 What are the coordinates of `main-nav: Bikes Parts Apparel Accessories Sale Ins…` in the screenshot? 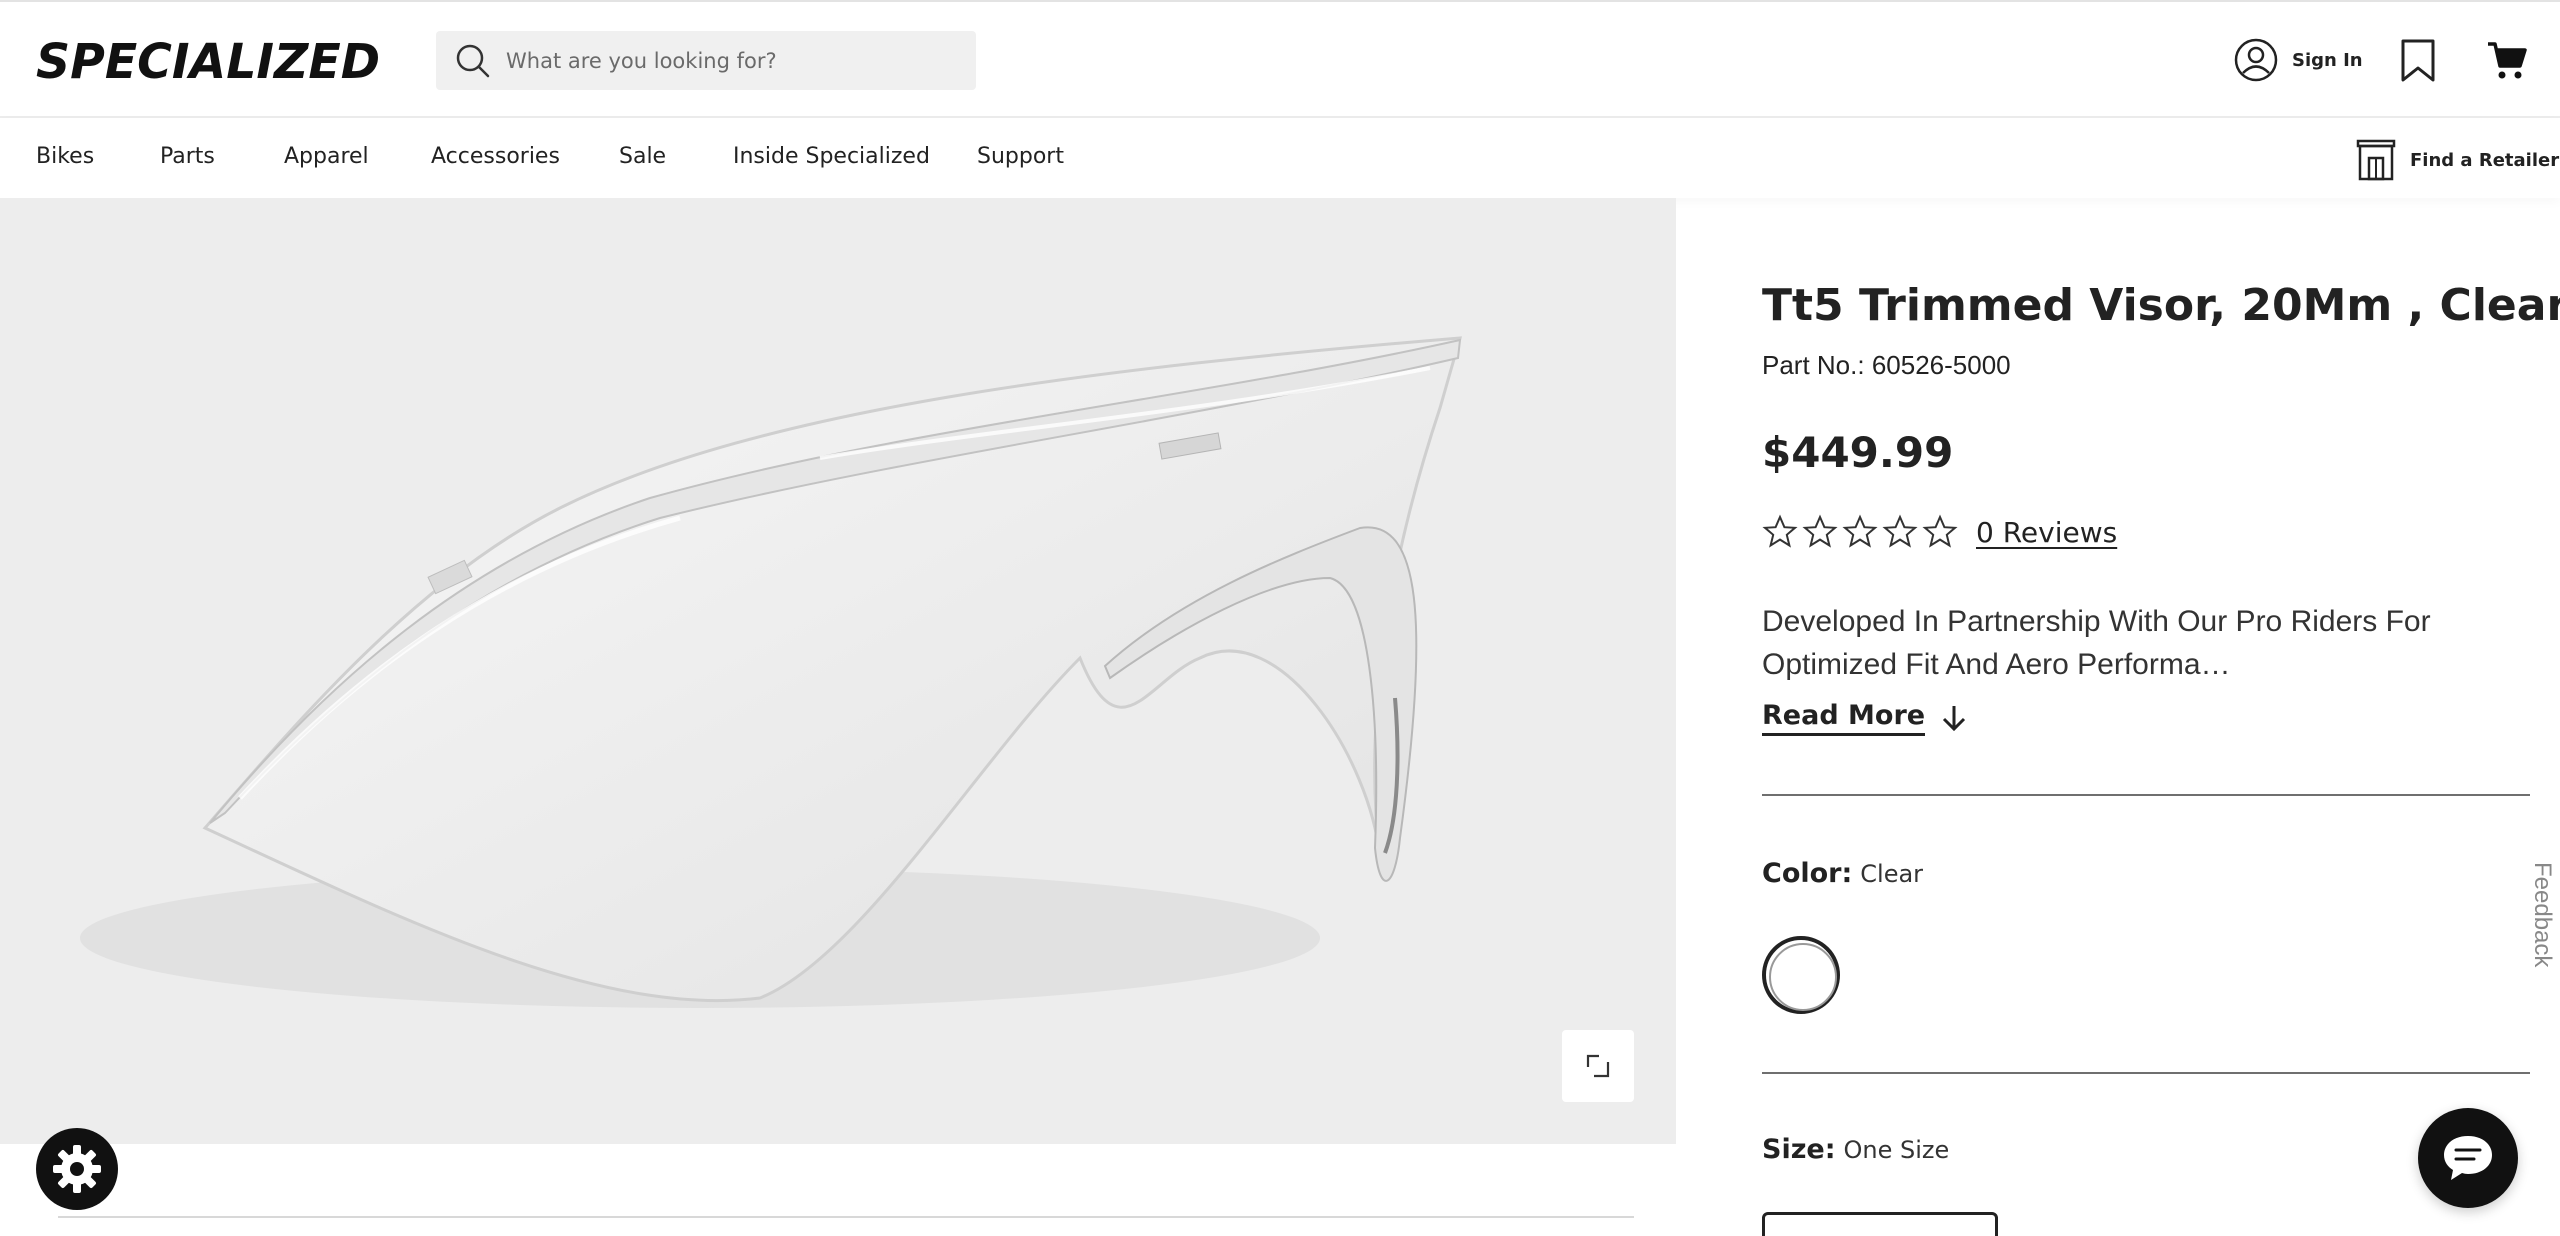 It's located at (1280, 158).